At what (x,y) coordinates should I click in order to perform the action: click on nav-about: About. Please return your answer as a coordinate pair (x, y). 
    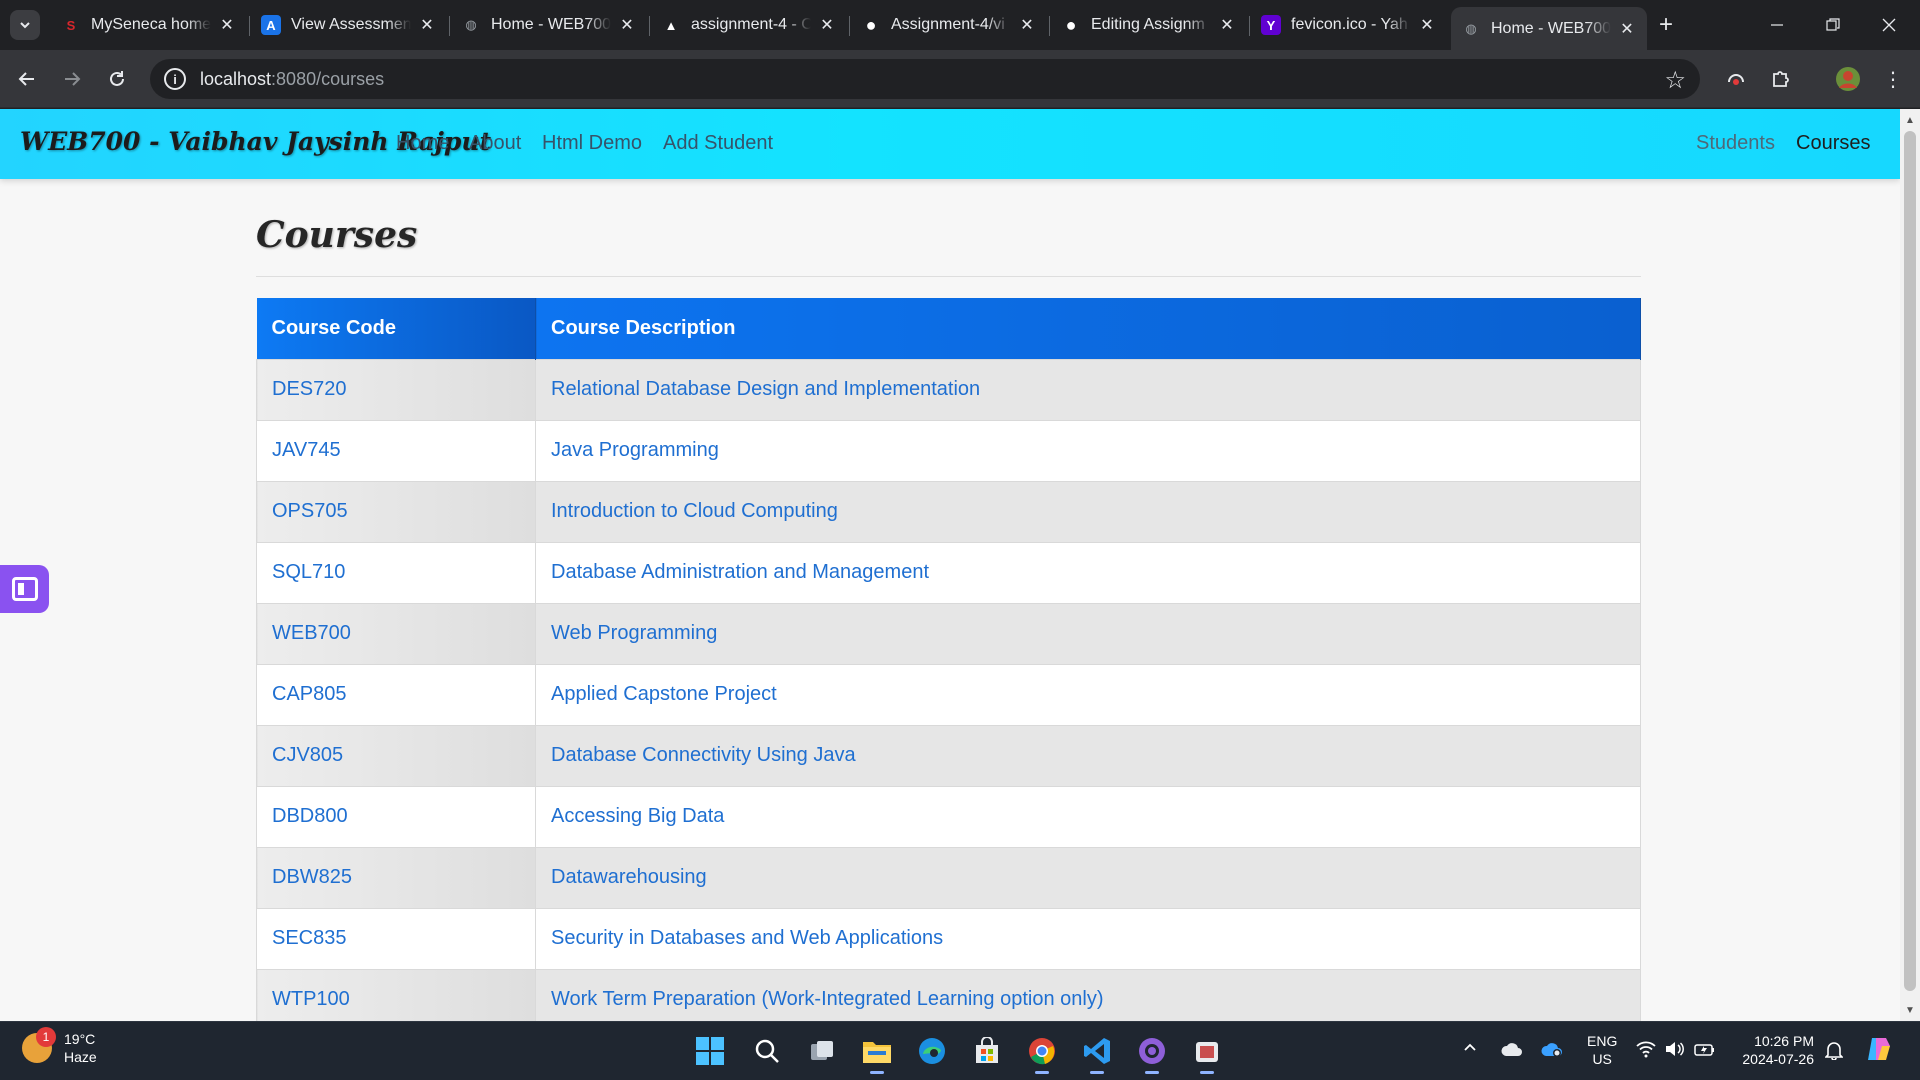
    Looking at the image, I should click on (495, 143).